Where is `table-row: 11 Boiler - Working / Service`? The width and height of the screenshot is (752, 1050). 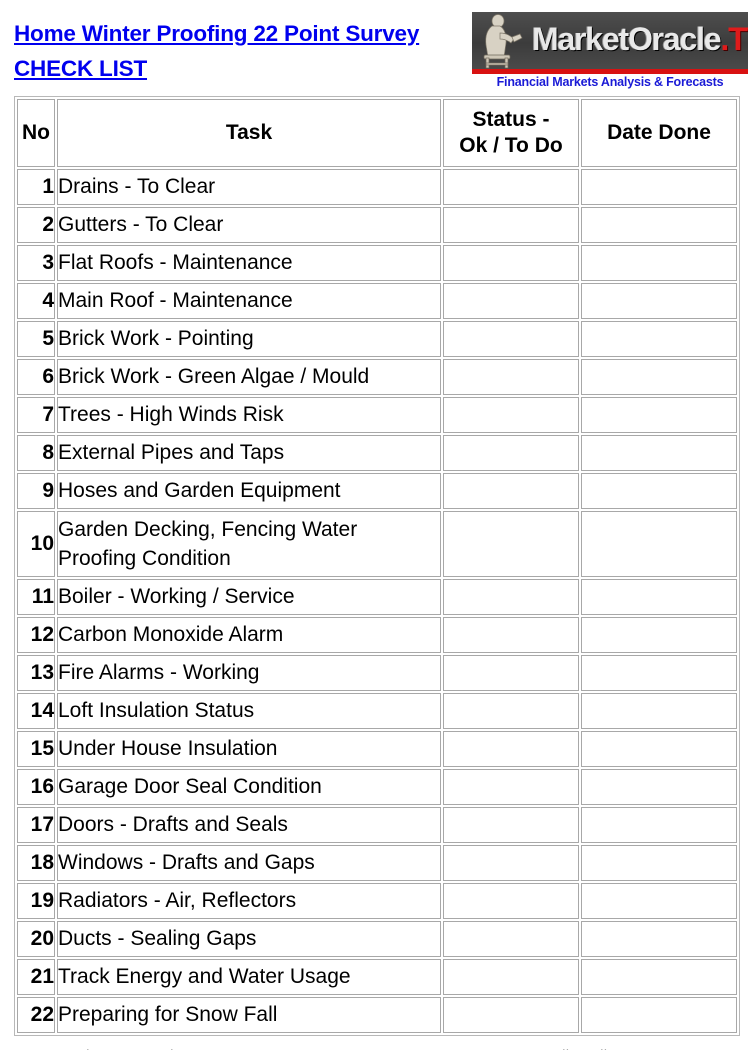
table-row: 11 Boiler - Working / Service is located at coordinates (377, 597).